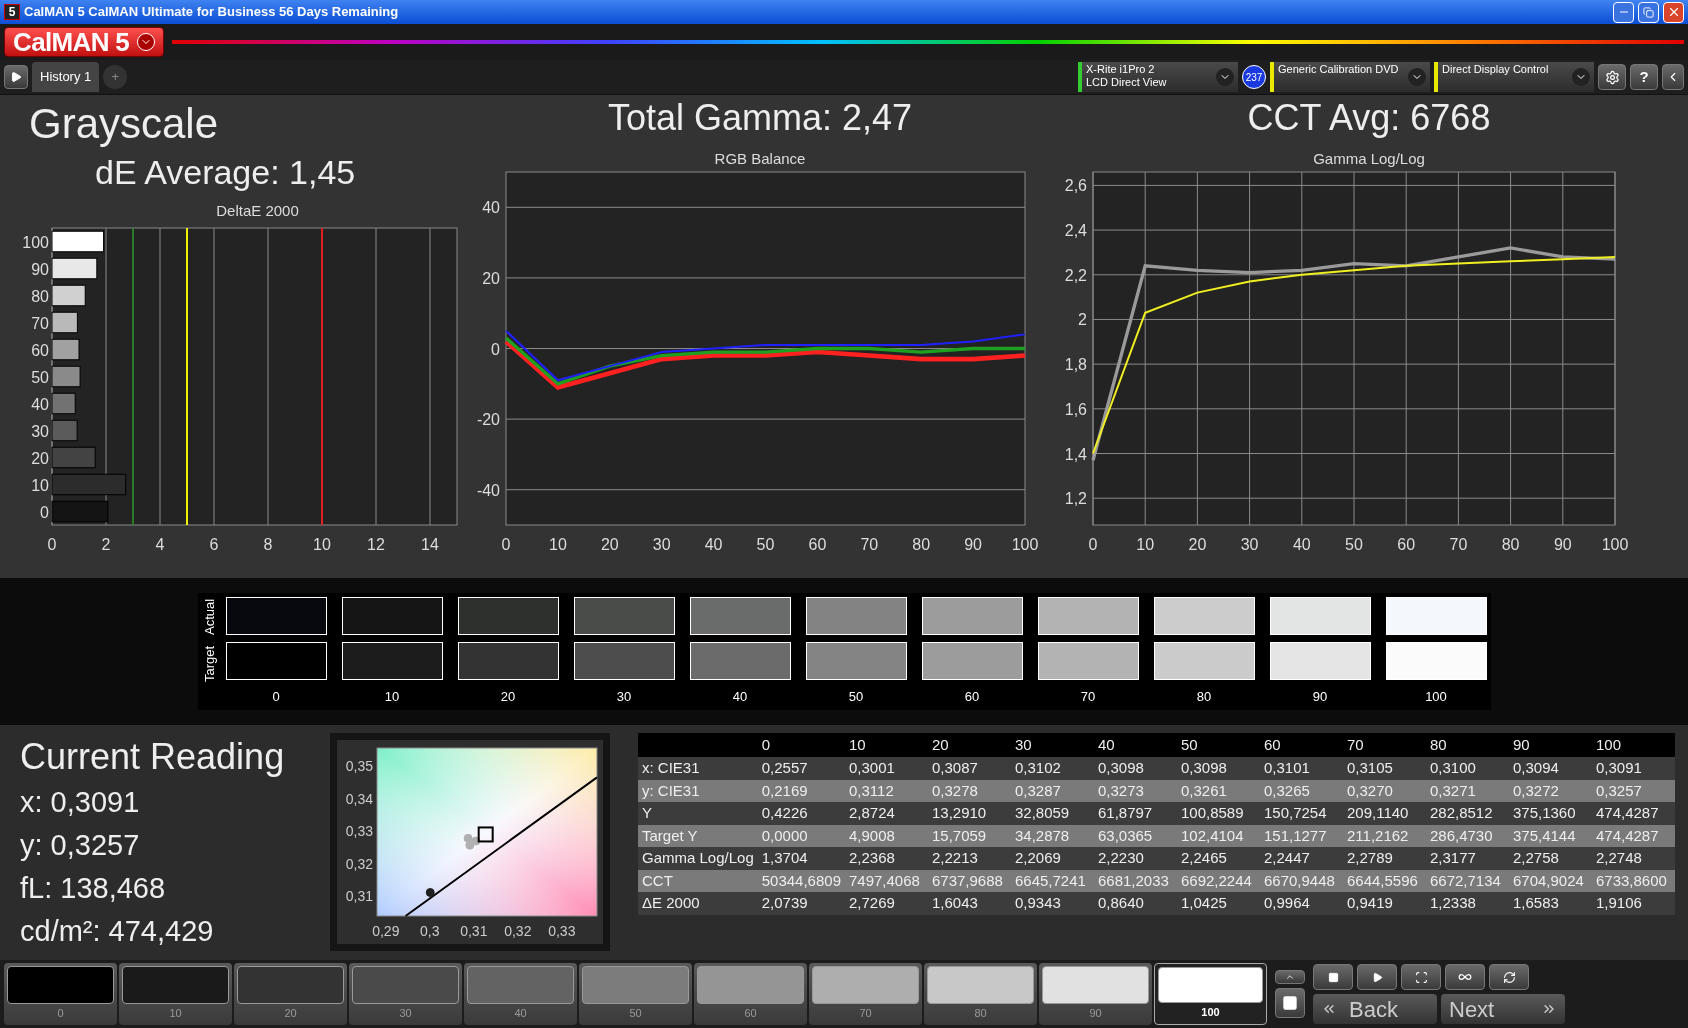 Image resolution: width=1688 pixels, height=1028 pixels. What do you see at coordinates (40, 269) in the screenshot?
I see `axis-tick-label: 90` at bounding box center [40, 269].